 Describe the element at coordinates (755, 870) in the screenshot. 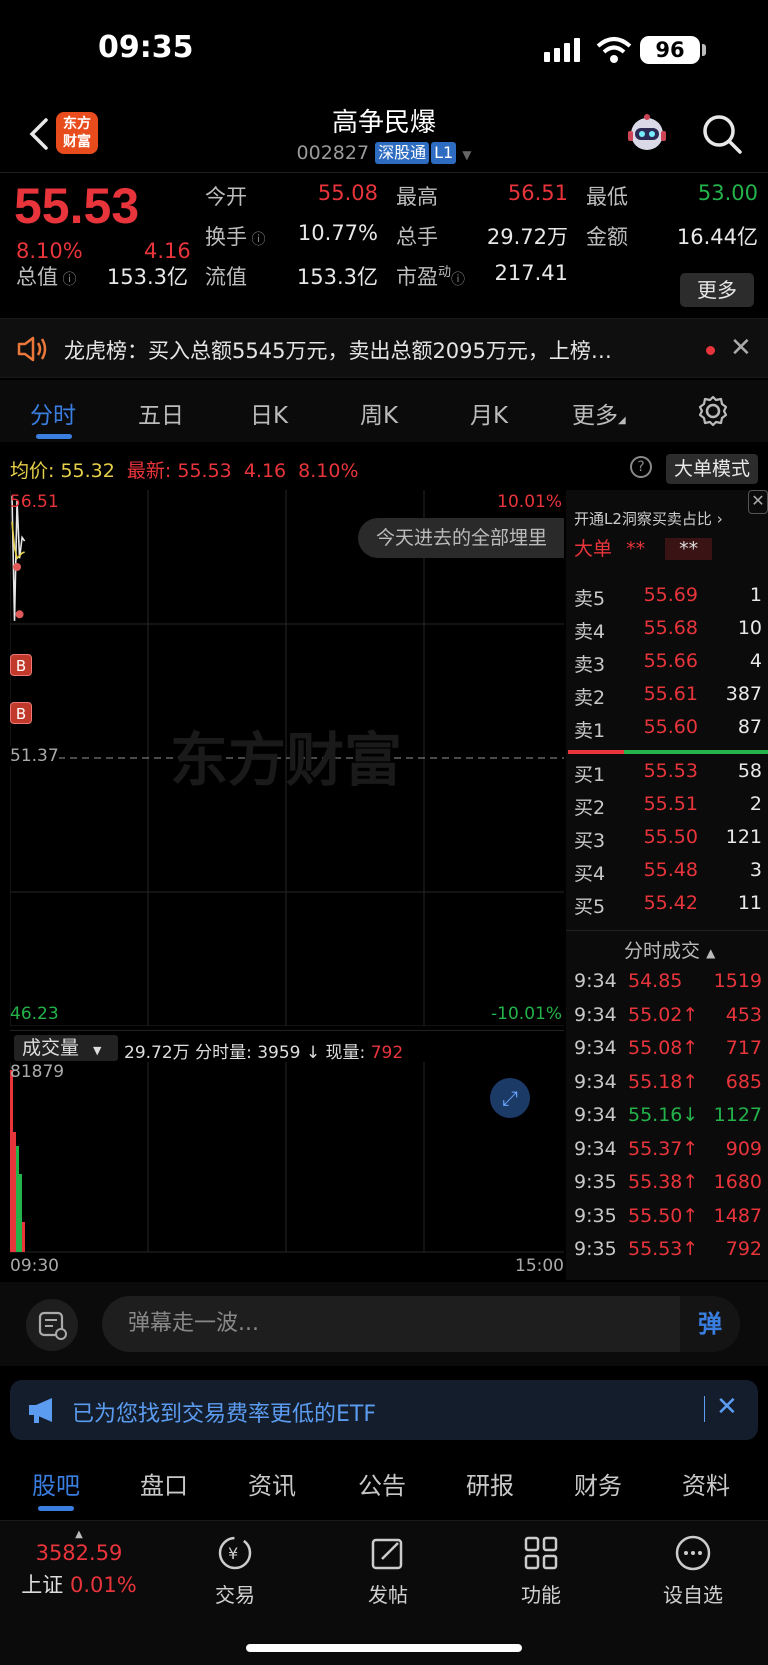

I see `bid-volume: 3` at that location.